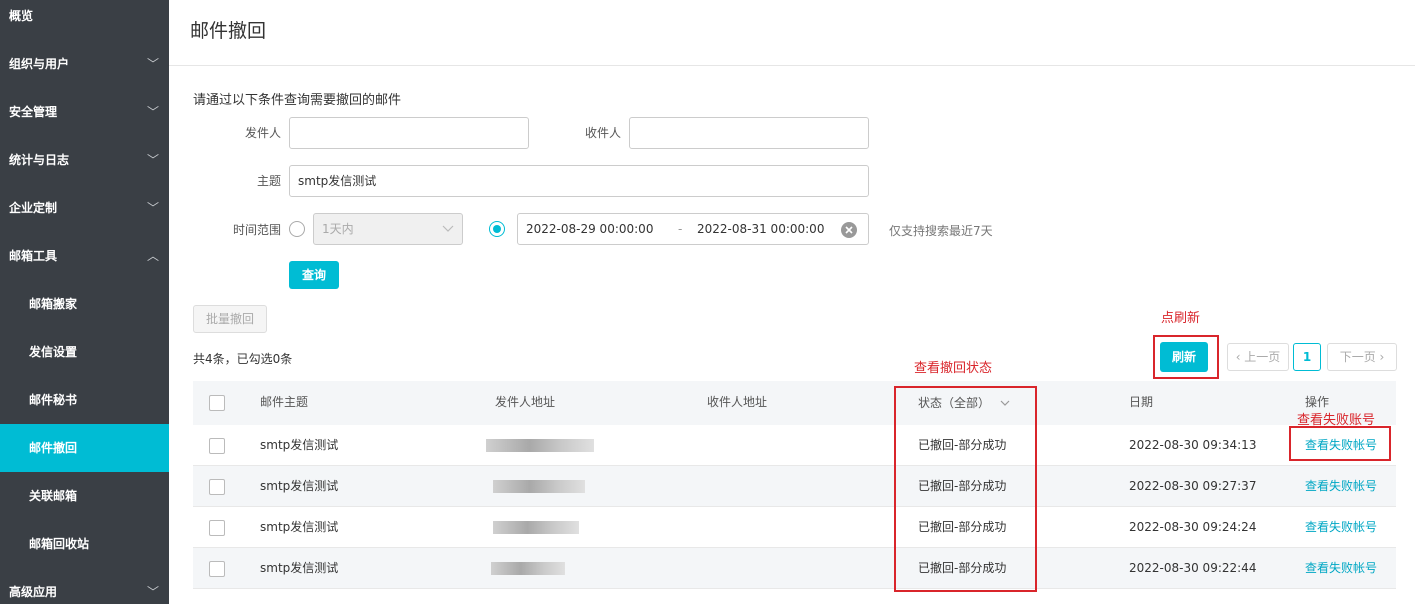 This screenshot has width=1415, height=616. Describe the element at coordinates (749, 133) in the screenshot. I see `recipient-field` at that location.